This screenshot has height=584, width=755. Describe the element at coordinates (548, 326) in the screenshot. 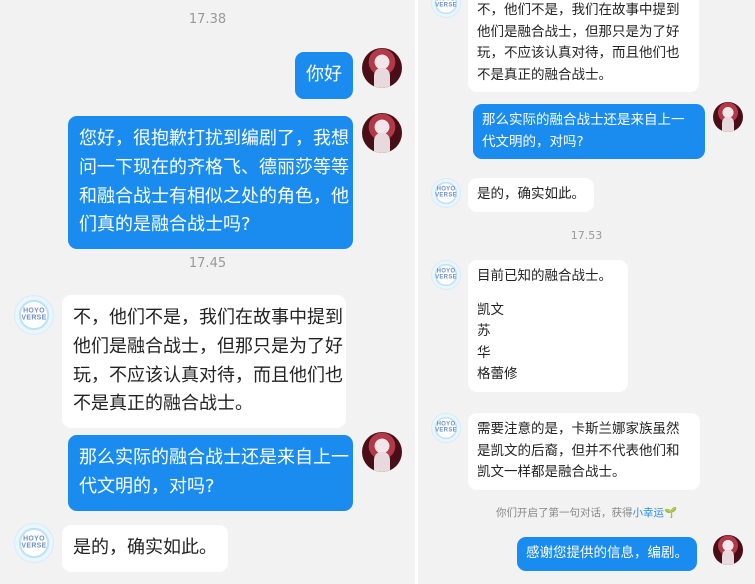

I see `message-bubble-list: 目前已知的融合战士。 凯文 苏 华 格蕾修` at that location.